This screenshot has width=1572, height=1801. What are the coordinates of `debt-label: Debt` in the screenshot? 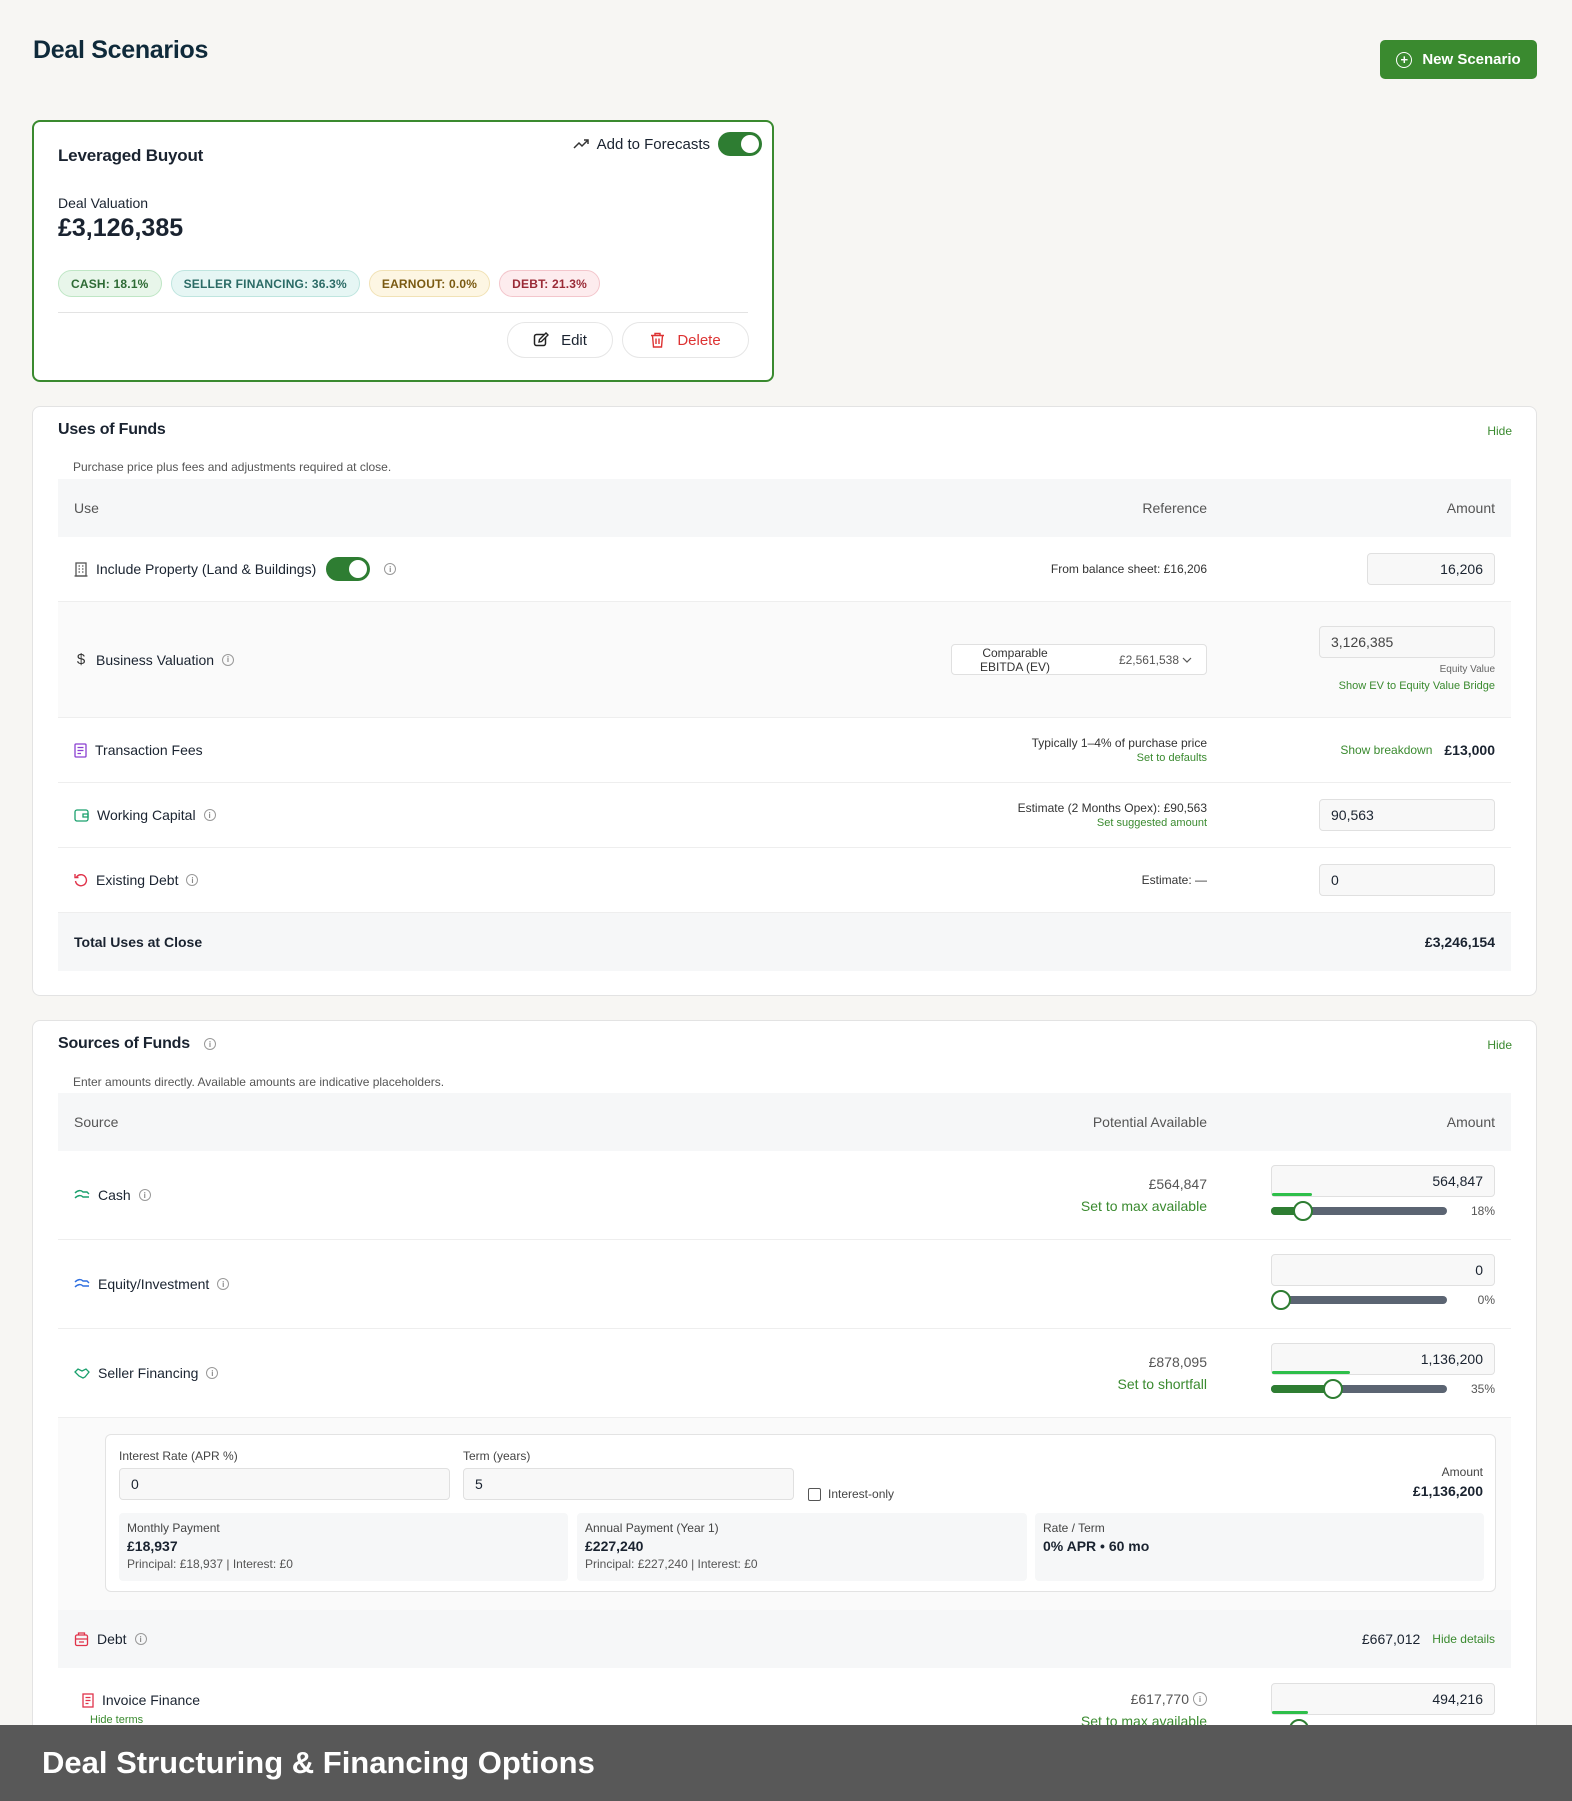 It's located at (112, 1639).